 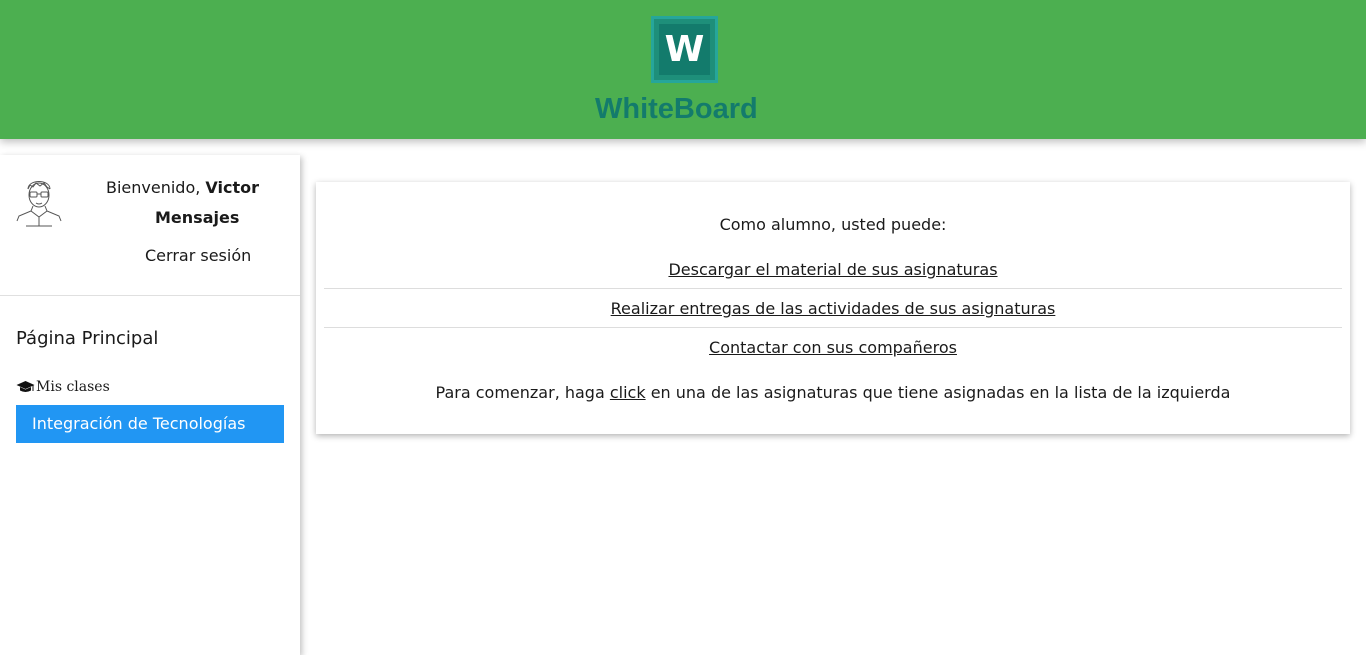 What do you see at coordinates (197, 218) in the screenshot?
I see `messages-link: Mensajes` at bounding box center [197, 218].